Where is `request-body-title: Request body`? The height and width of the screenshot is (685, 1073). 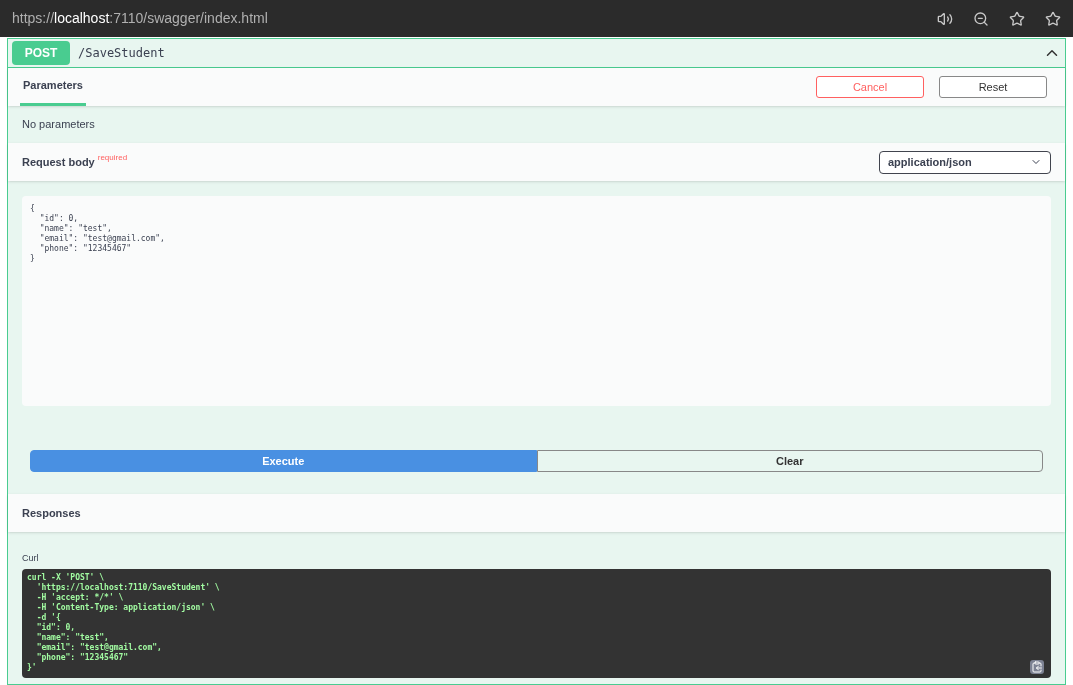
request-body-title: Request body is located at coordinates (58, 162).